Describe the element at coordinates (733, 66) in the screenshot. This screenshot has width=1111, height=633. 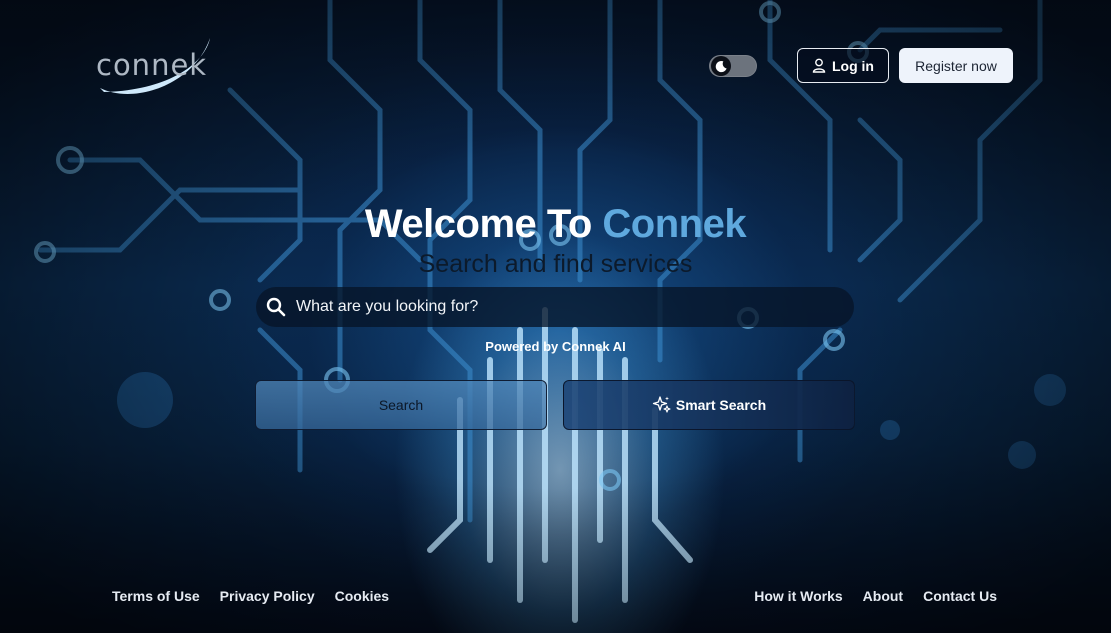
I see `theme-toggle` at that location.